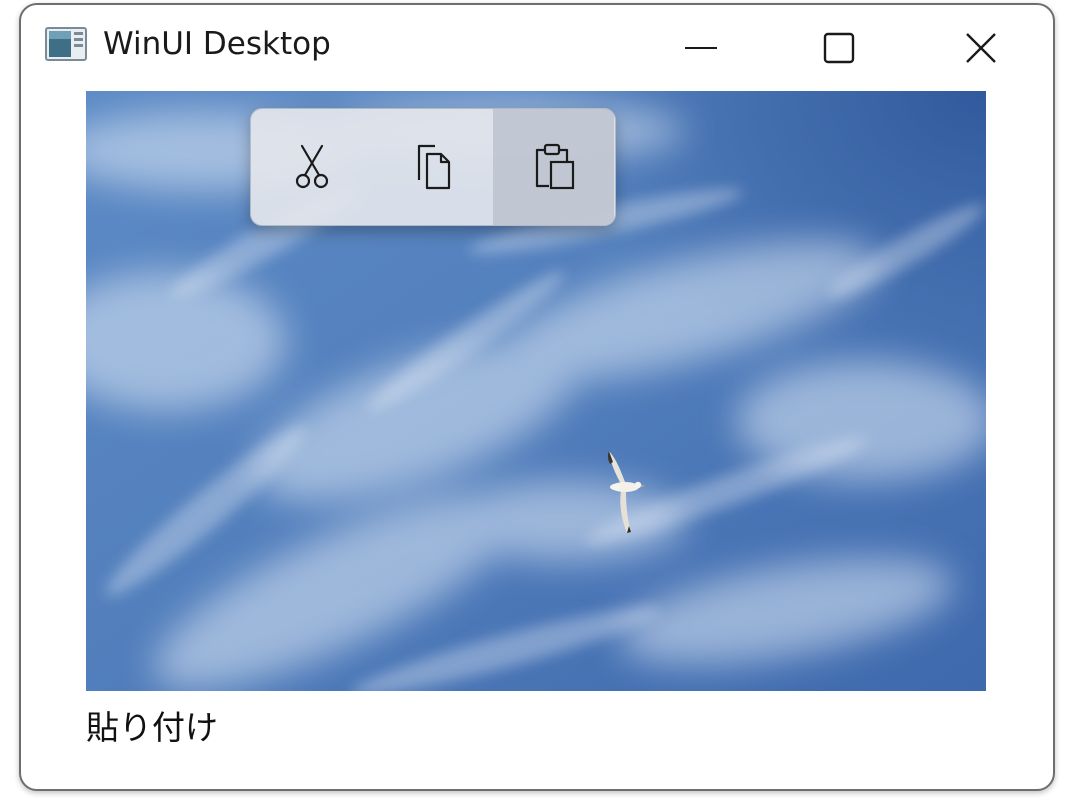  I want to click on minimize-icon, so click(701, 48).